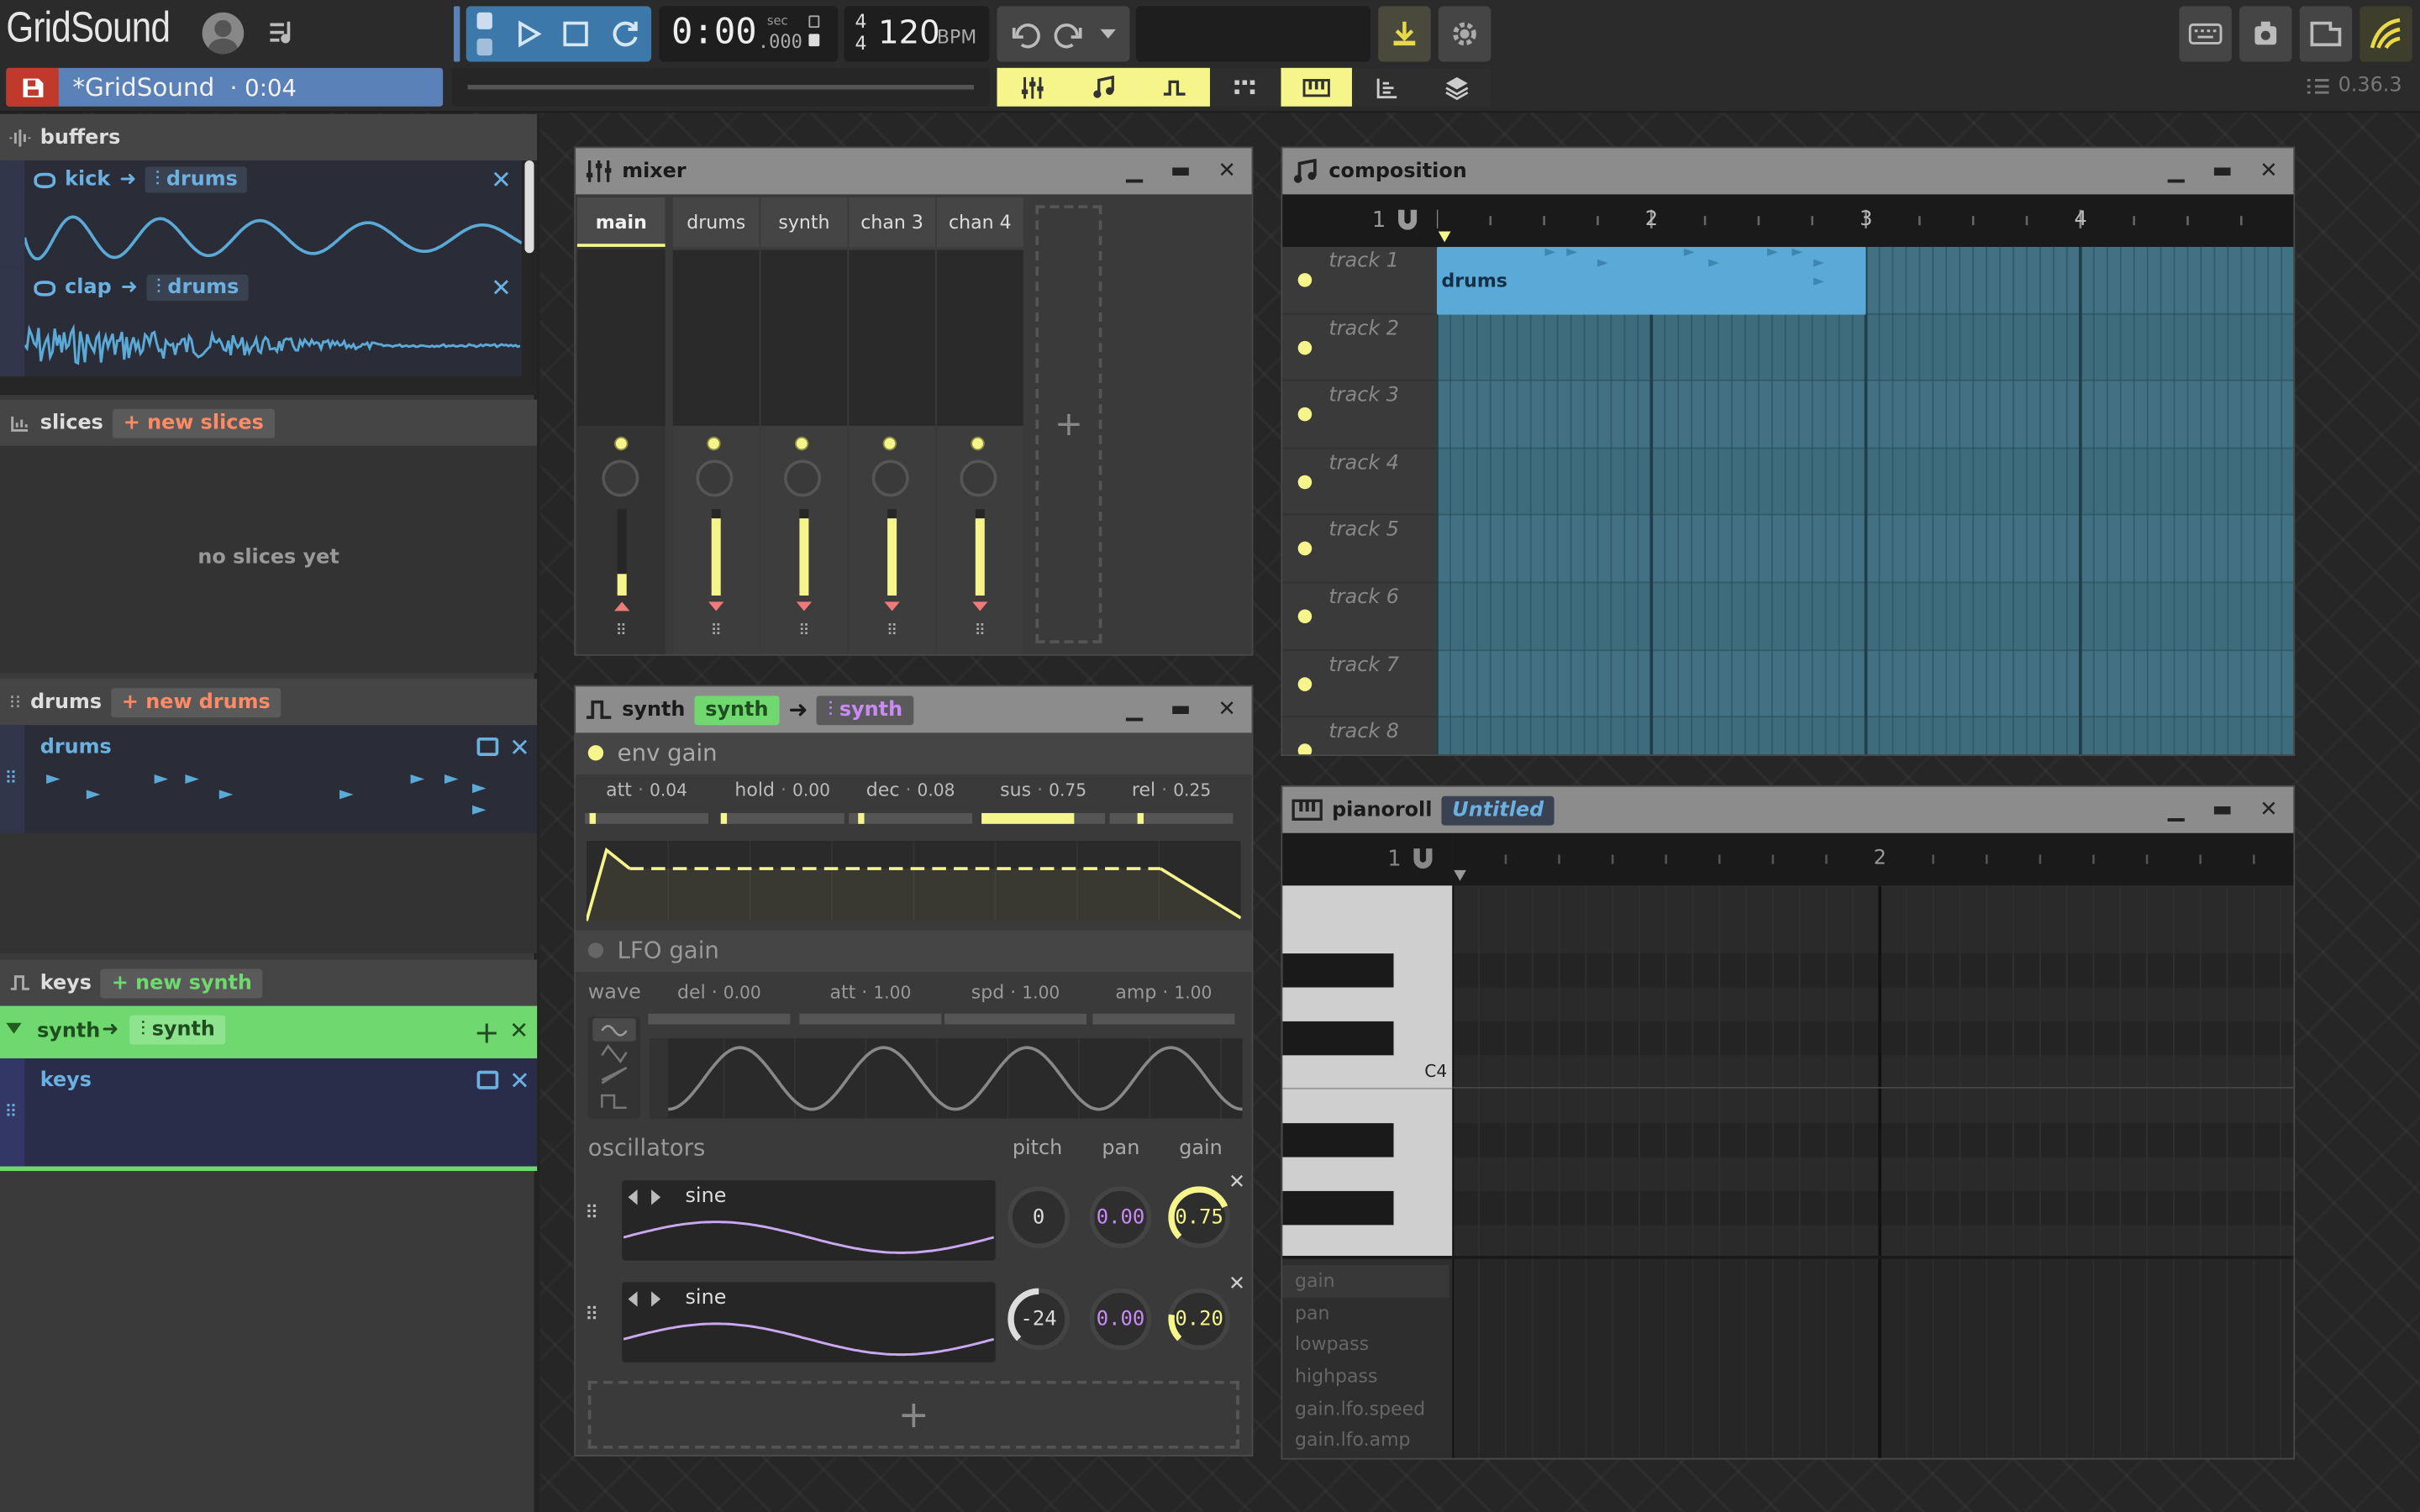  I want to click on automation-item: pan, so click(1365, 1313).